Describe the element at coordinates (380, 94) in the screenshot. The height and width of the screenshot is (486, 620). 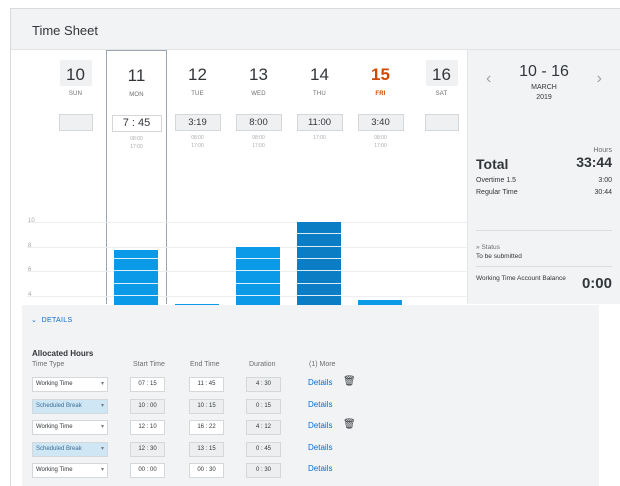
I see `day-name: FRI` at that location.